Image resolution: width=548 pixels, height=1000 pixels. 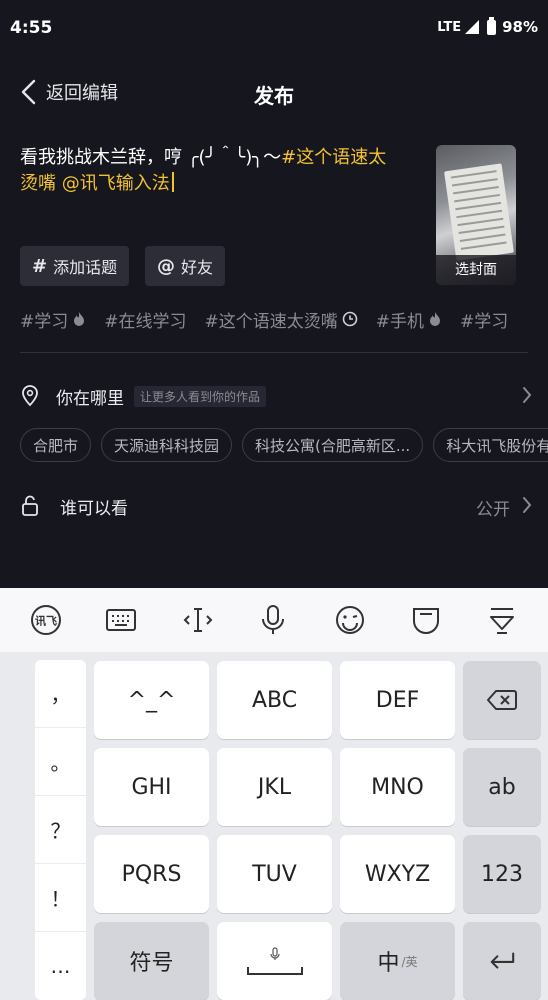 What do you see at coordinates (274, 971) in the screenshot?
I see `space-bar-icon` at bounding box center [274, 971].